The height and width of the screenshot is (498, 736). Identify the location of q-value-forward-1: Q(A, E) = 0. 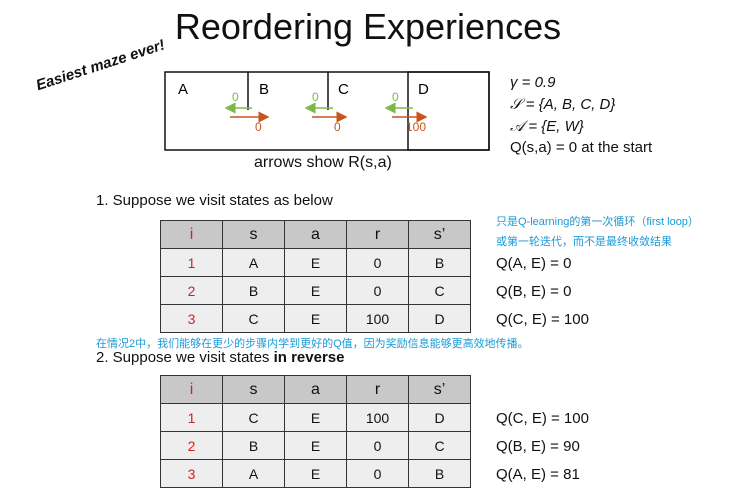
(534, 263).